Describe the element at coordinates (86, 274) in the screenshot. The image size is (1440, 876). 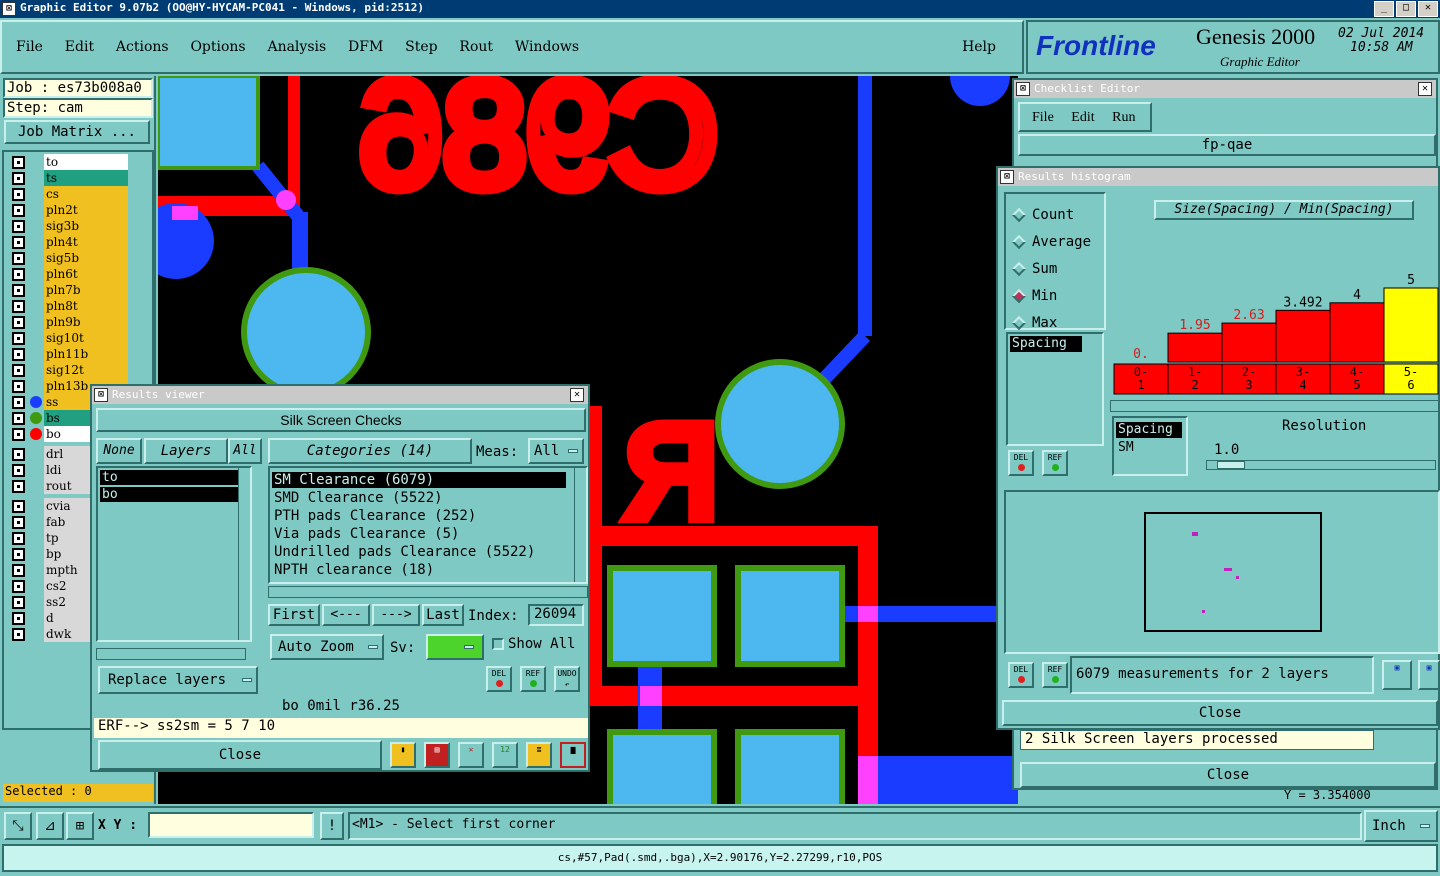
I see `layer-name: pln6t` at that location.